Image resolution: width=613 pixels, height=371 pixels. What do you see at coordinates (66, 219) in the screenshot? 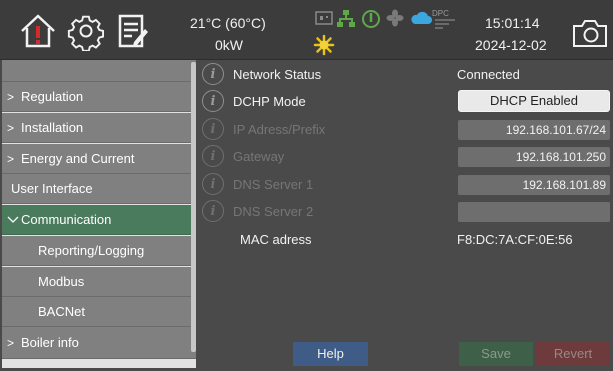
I see `sidebar-item-label: Communication` at bounding box center [66, 219].